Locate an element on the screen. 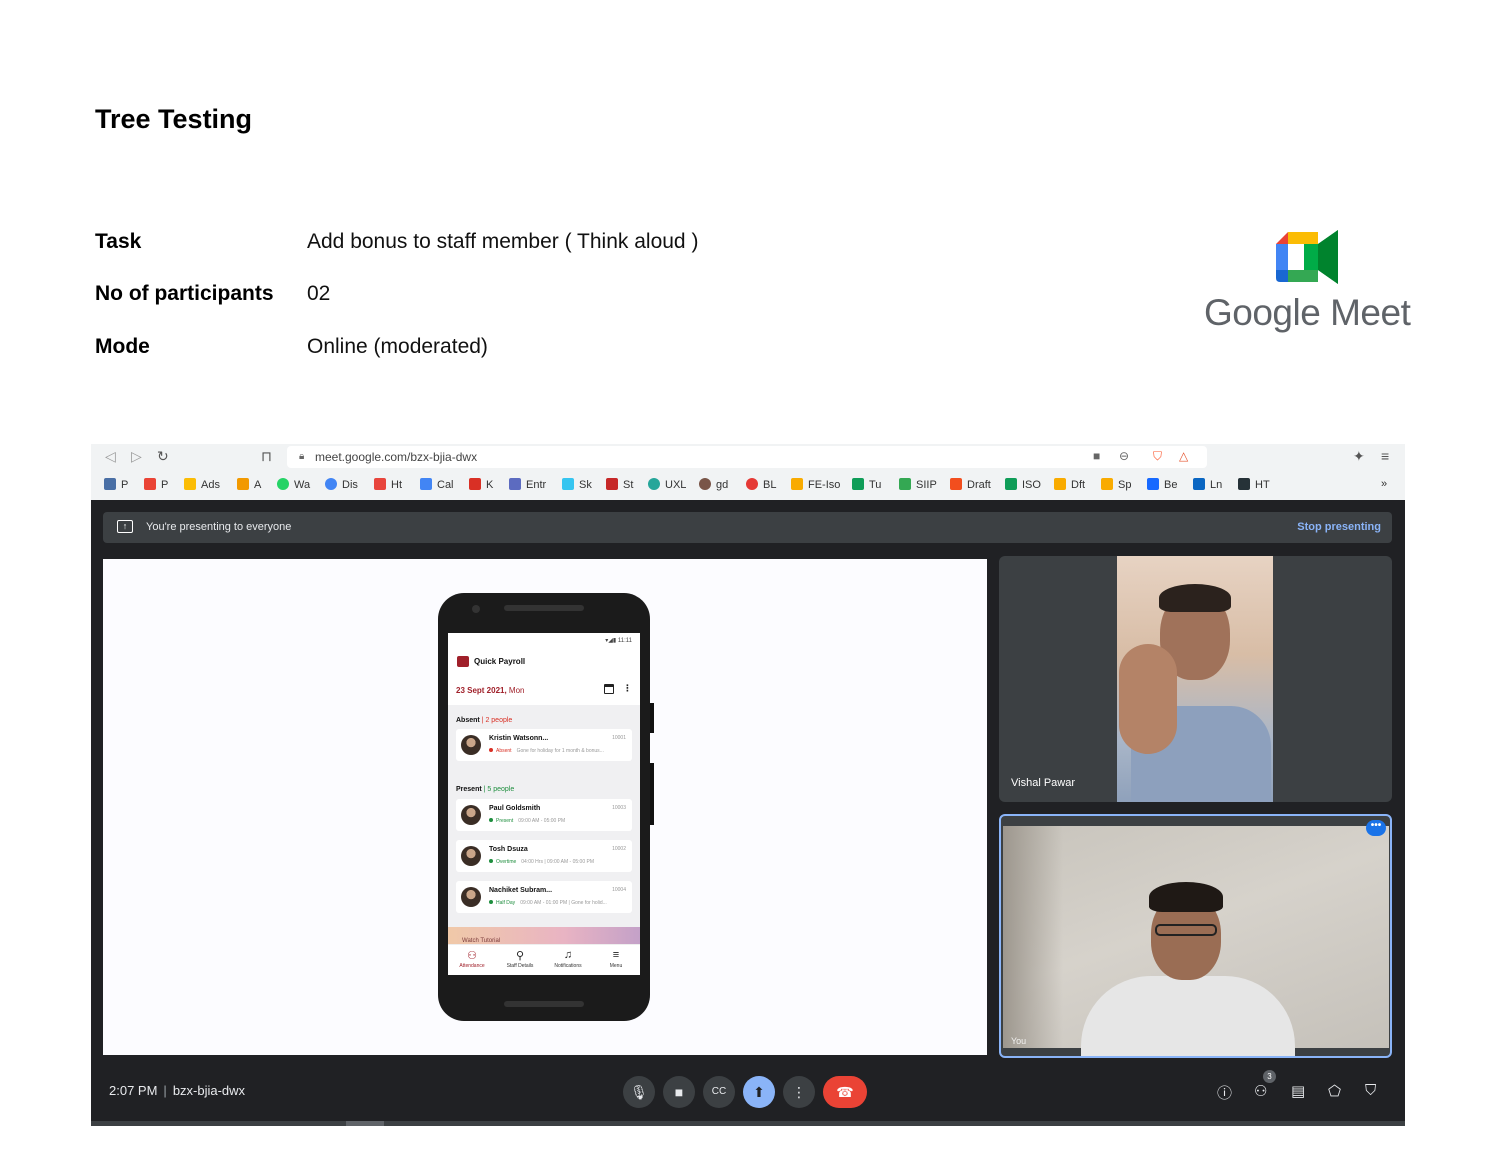 Image resolution: width=1500 pixels, height=1174 pixels. leave-call-button: ☎ is located at coordinates (845, 1092).